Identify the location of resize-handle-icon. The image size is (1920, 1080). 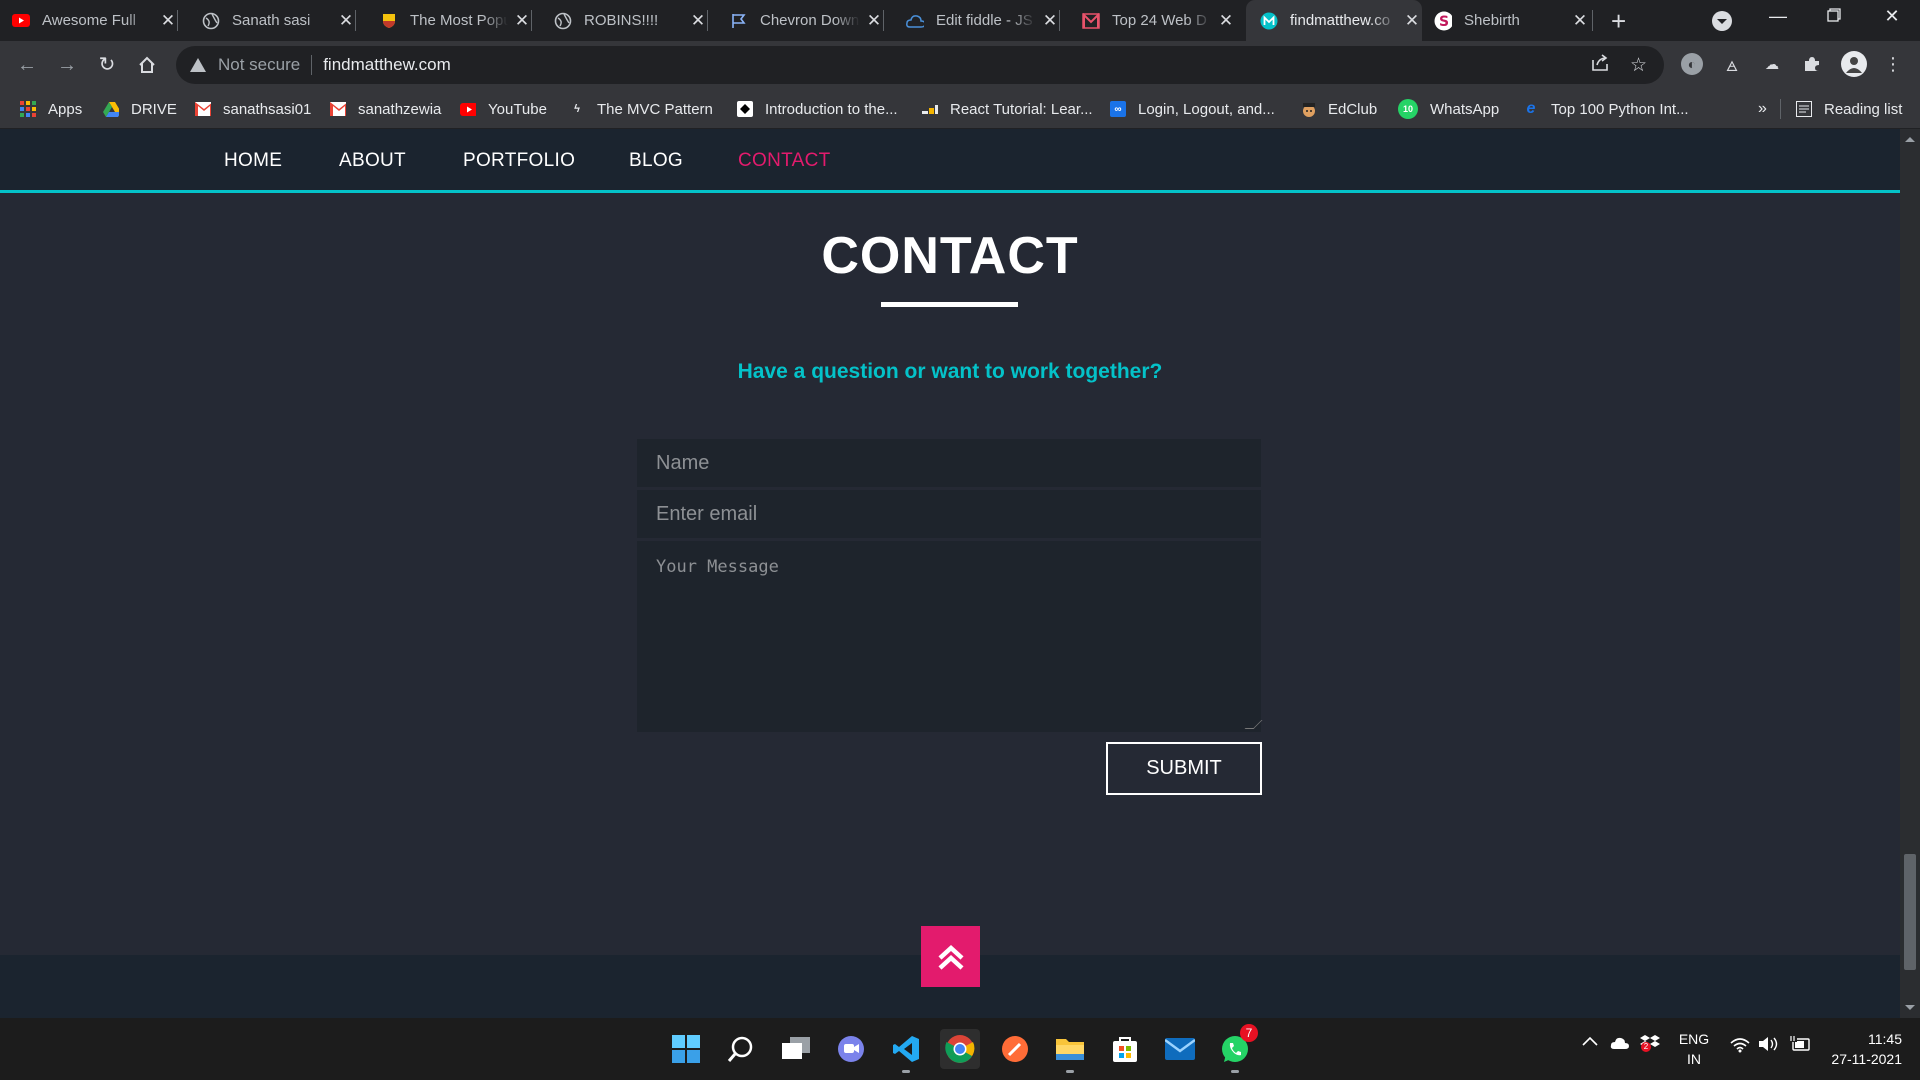
(1253, 724).